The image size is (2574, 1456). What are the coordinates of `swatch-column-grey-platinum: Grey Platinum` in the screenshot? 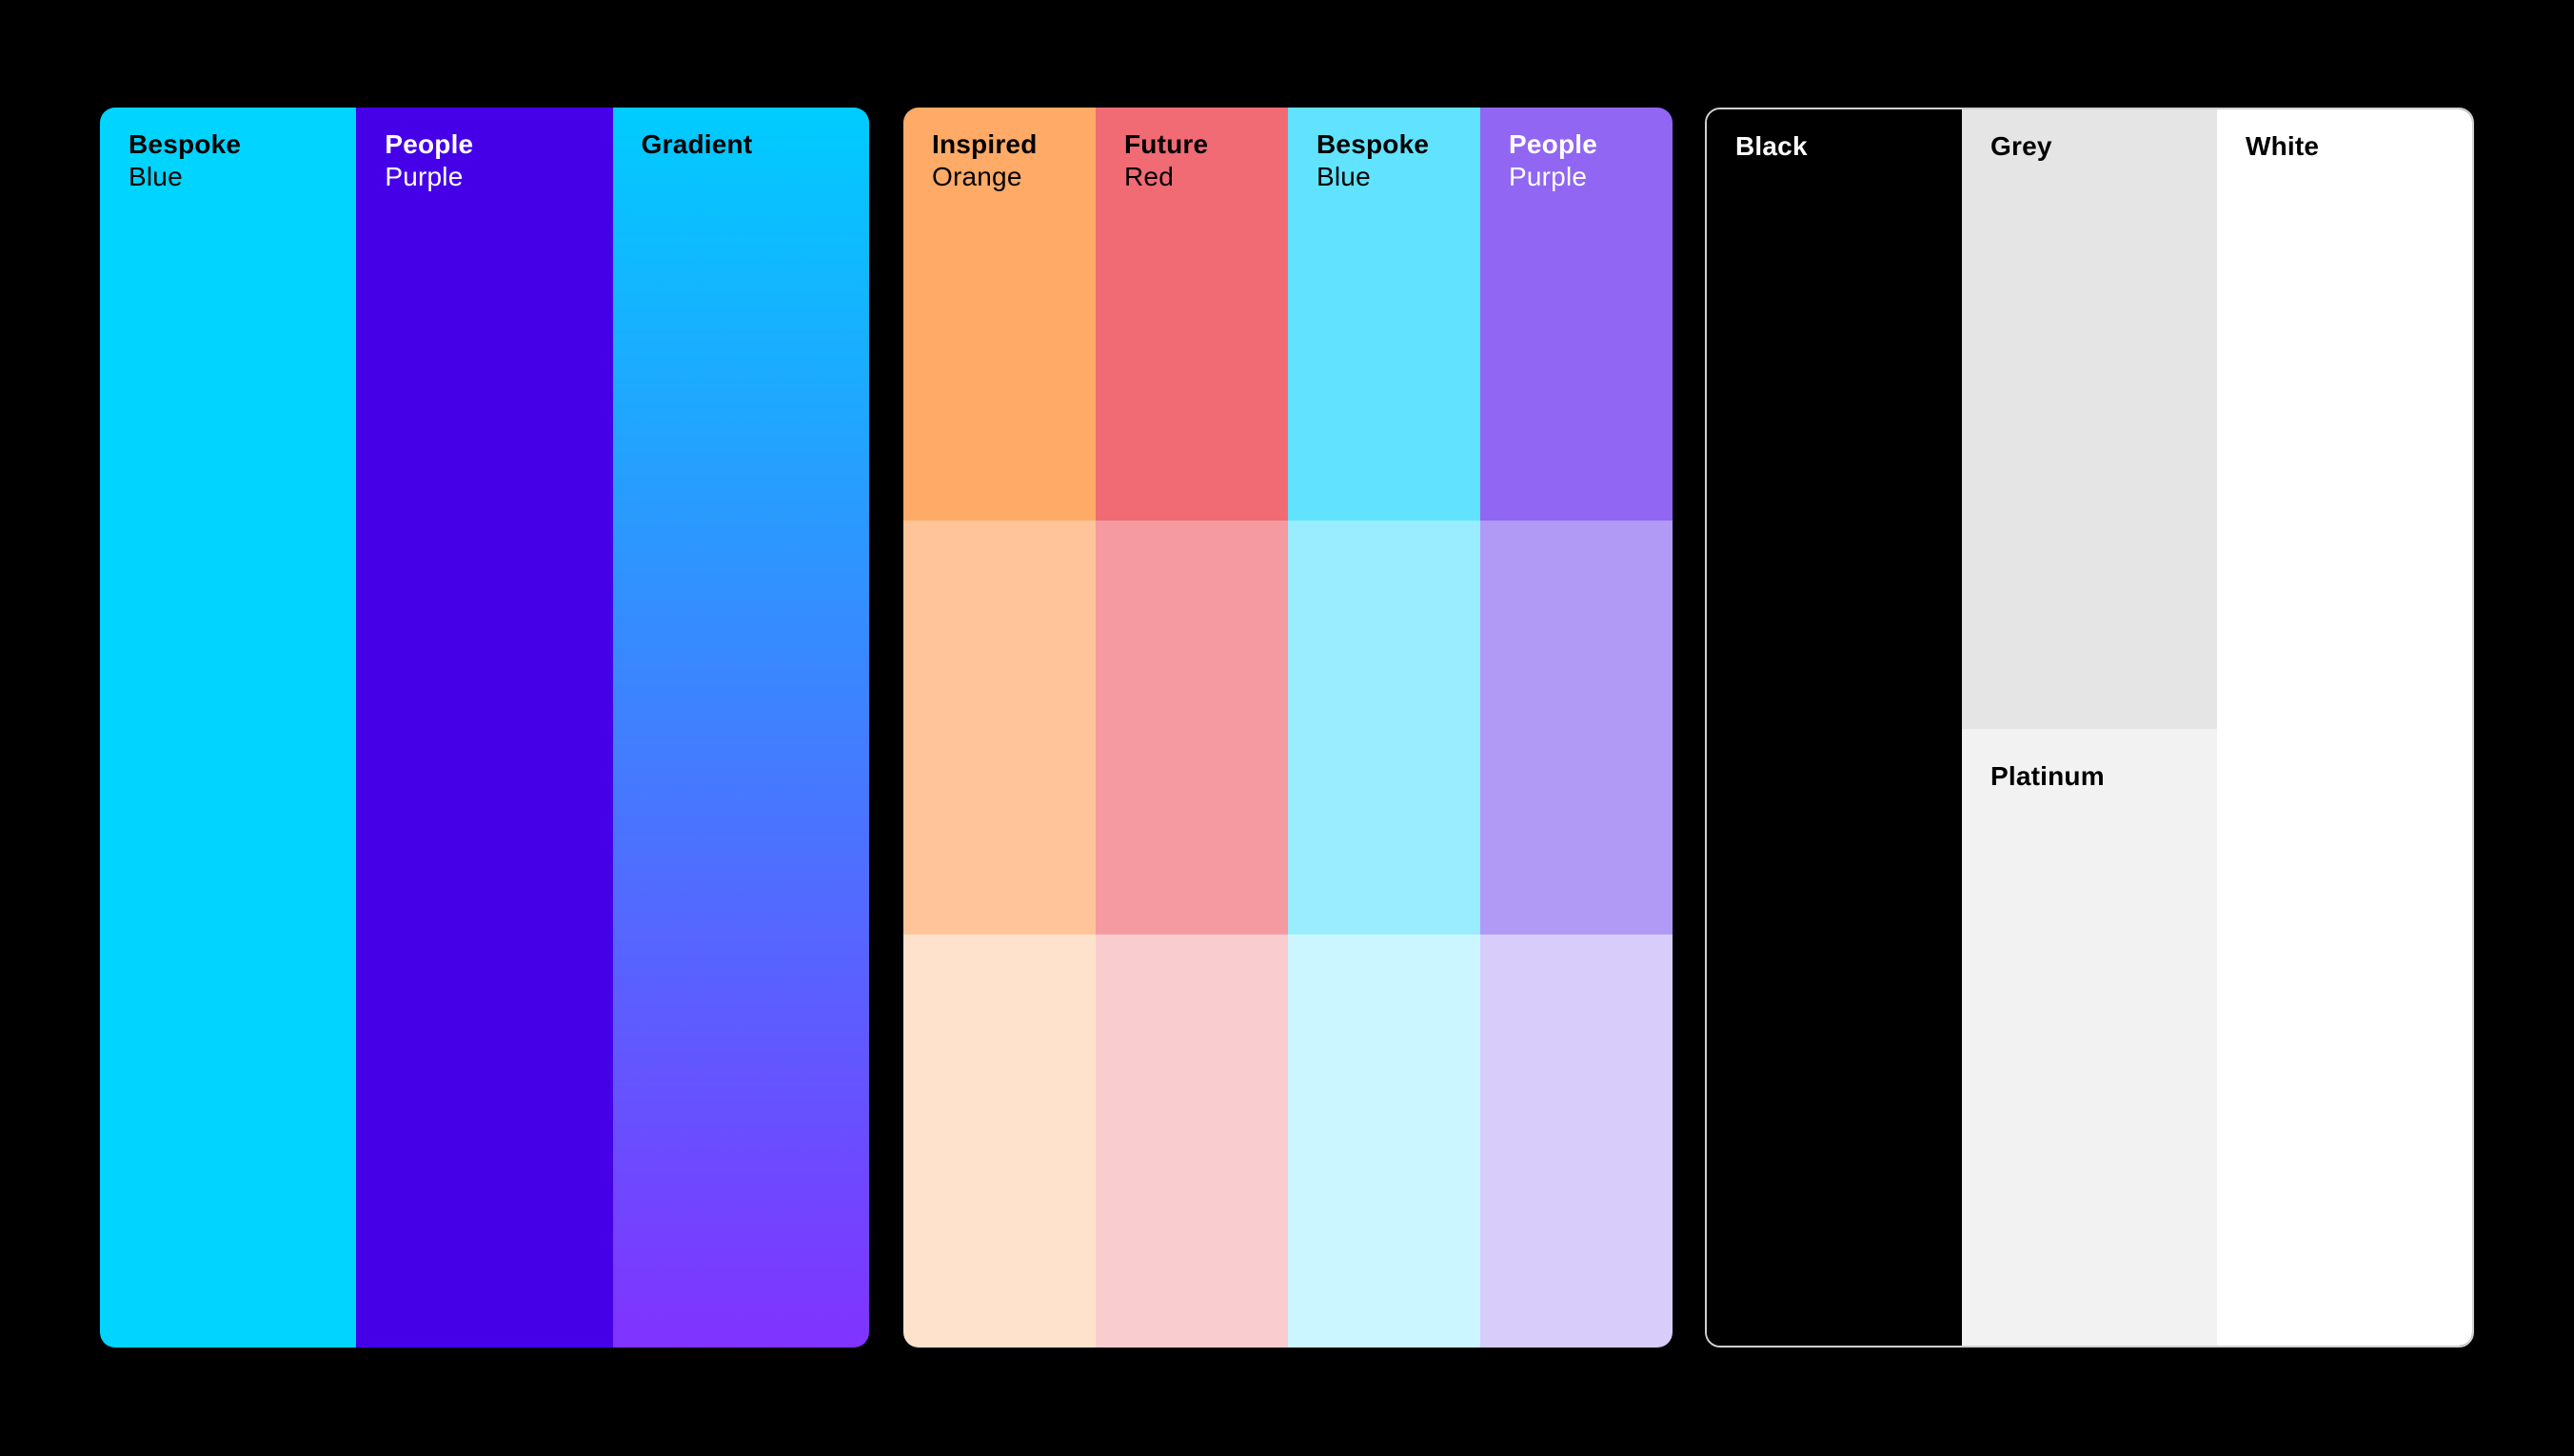 It's located at (2090, 727).